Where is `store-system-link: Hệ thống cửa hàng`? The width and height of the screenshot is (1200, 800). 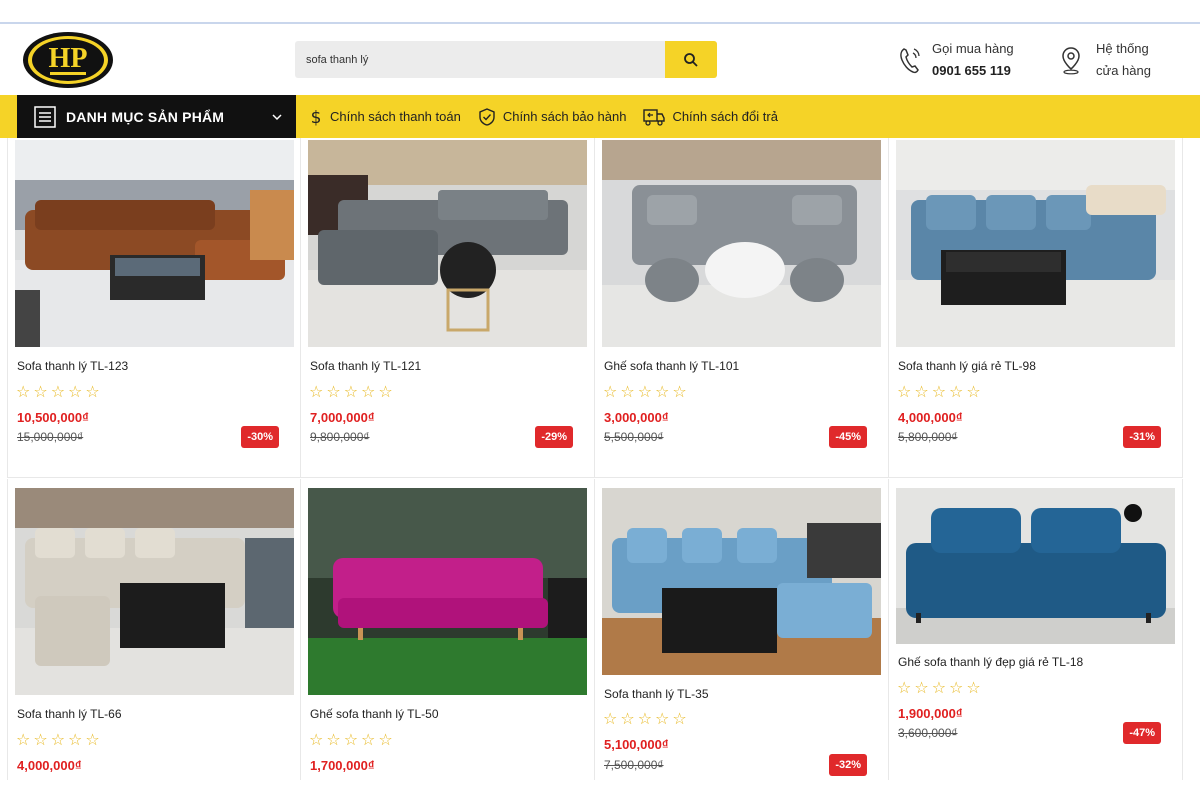
store-system-link: Hệ thống cửa hàng is located at coordinates (1105, 60).